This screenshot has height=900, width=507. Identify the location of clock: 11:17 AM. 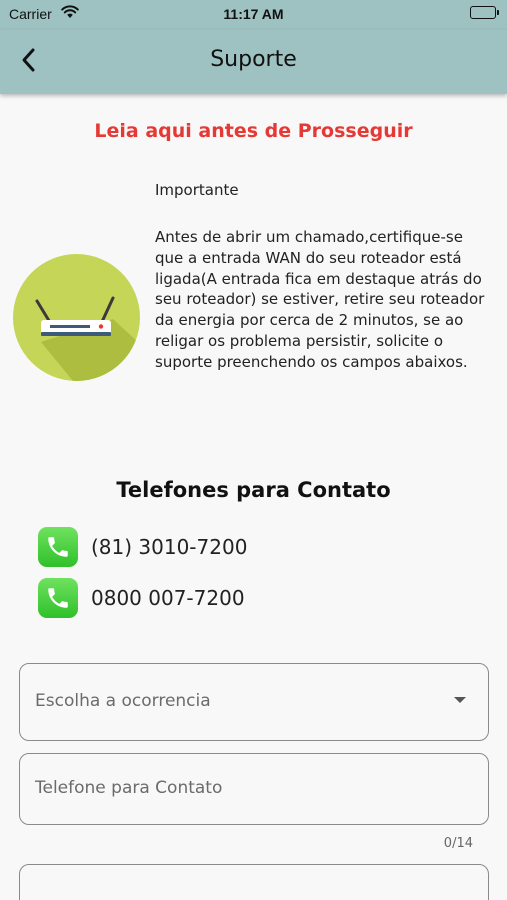
(253, 14).